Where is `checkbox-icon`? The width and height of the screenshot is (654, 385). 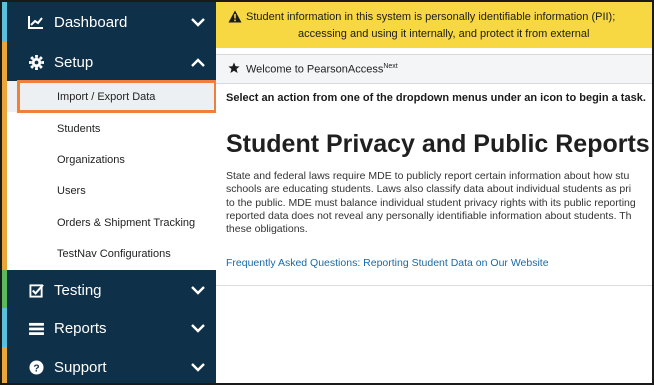 checkbox-icon is located at coordinates (36, 290).